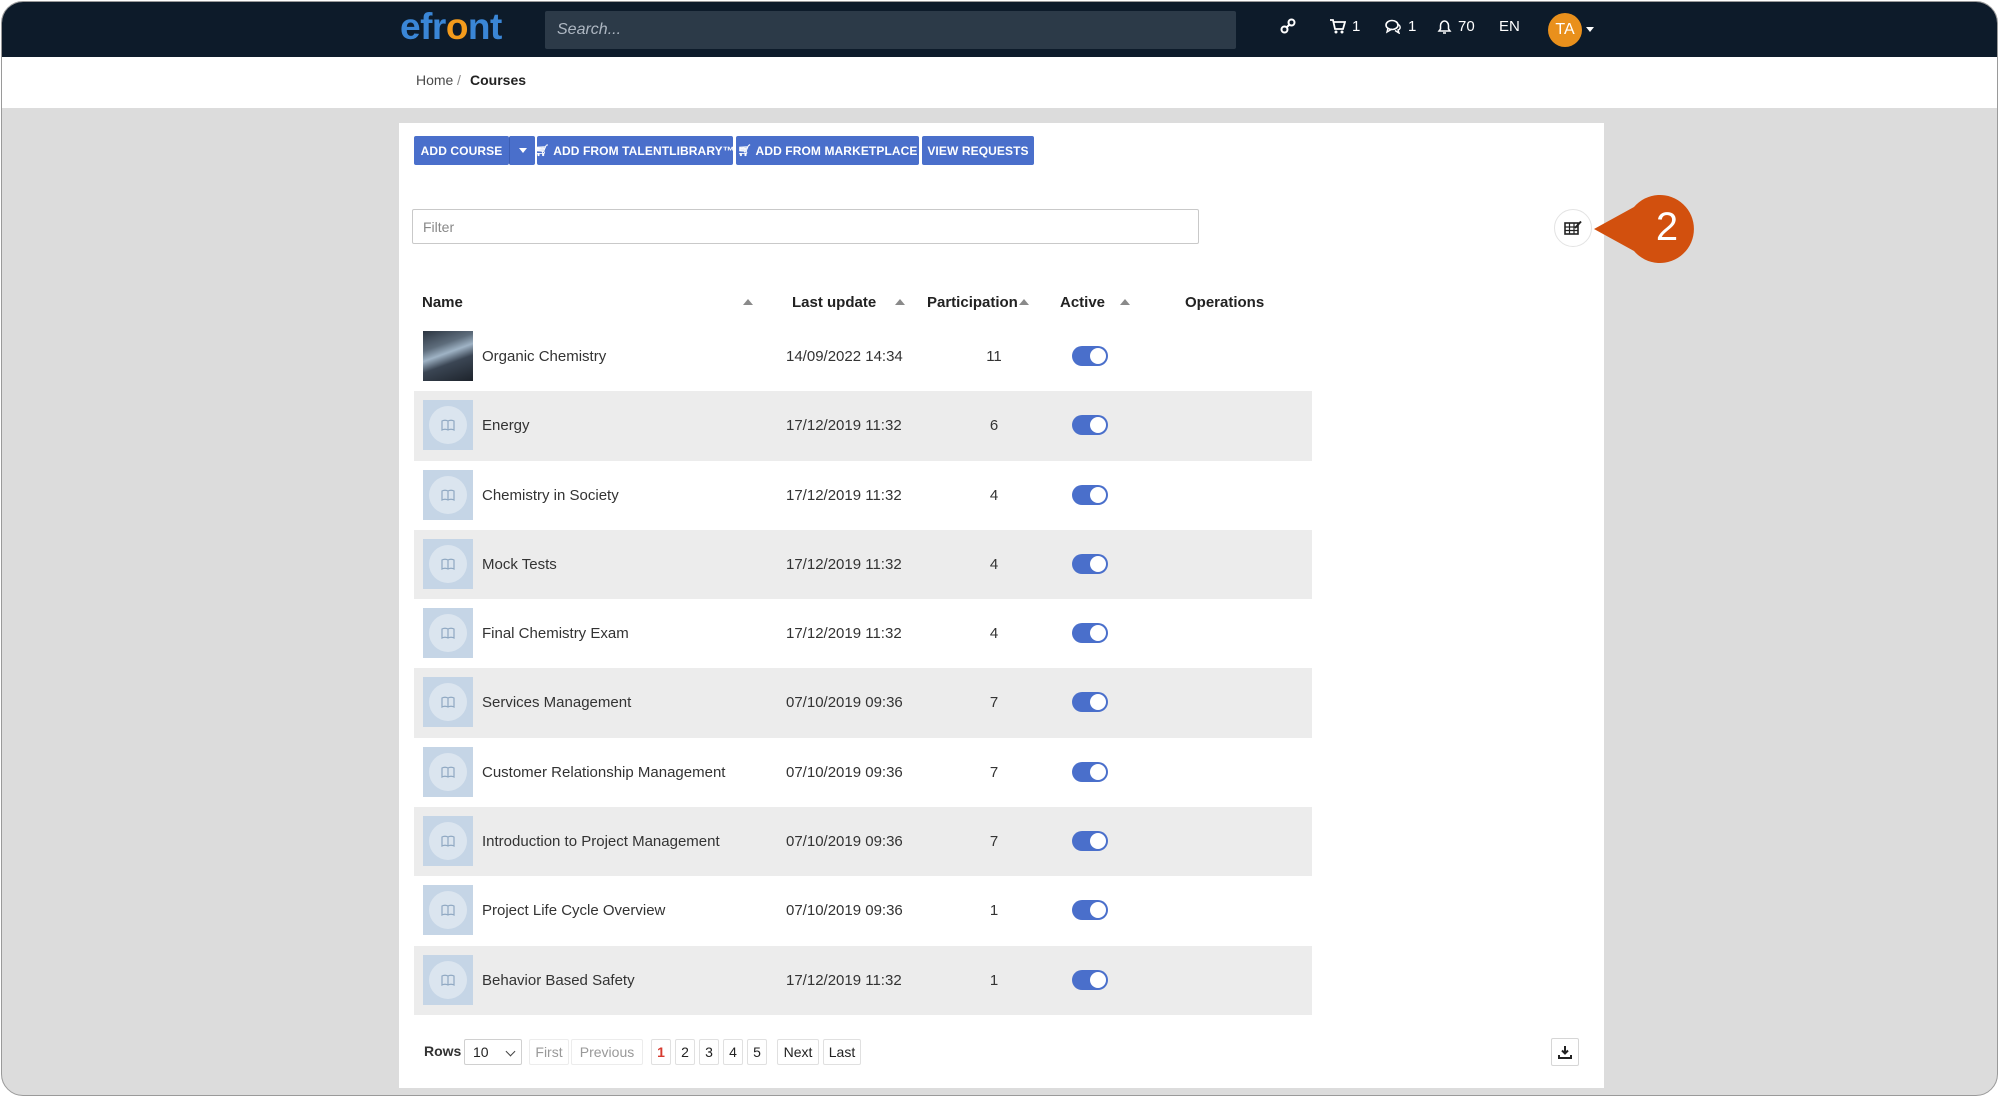 This screenshot has height=1097, width=1999. I want to click on table-row: Chemistry in Society 17/12/2019 11:32 4, so click(863, 495).